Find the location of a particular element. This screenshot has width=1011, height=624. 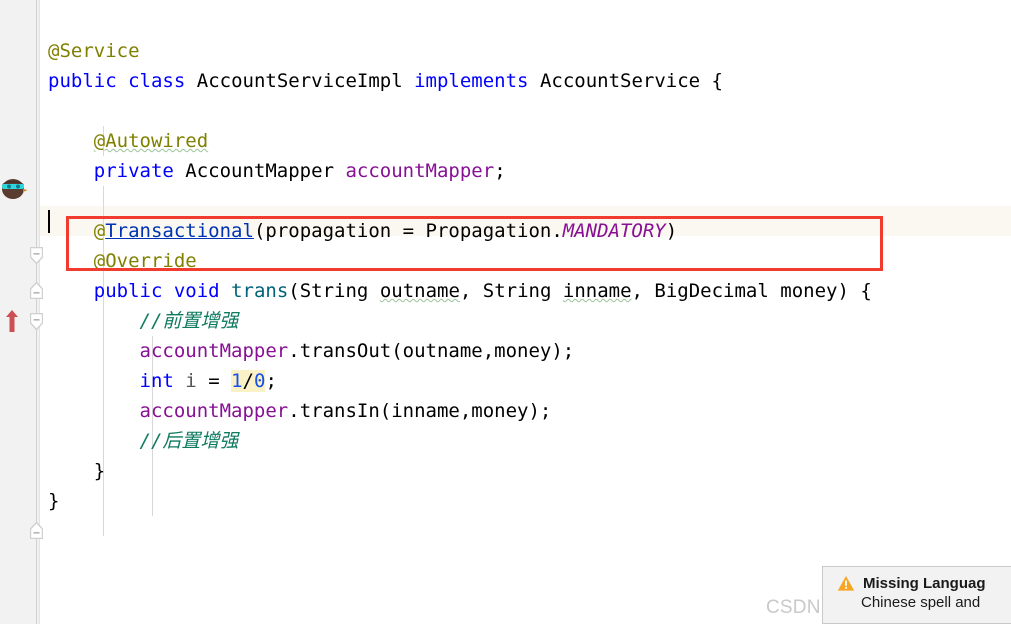

code-token: = is located at coordinates (214, 381).